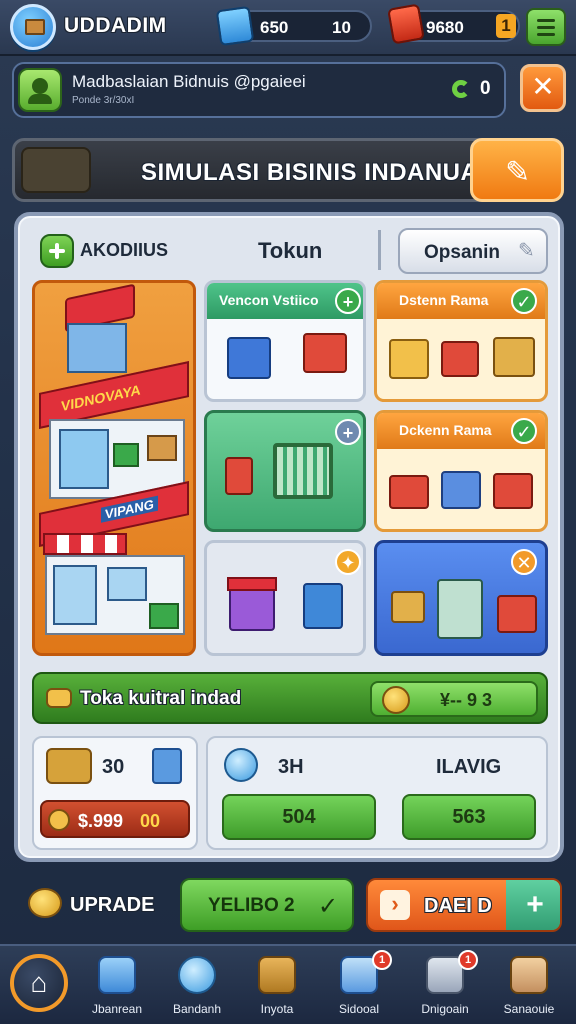 This screenshot has width=576, height=1024. Describe the element at coordinates (127, 584) in the screenshot. I see `store-display` at that location.